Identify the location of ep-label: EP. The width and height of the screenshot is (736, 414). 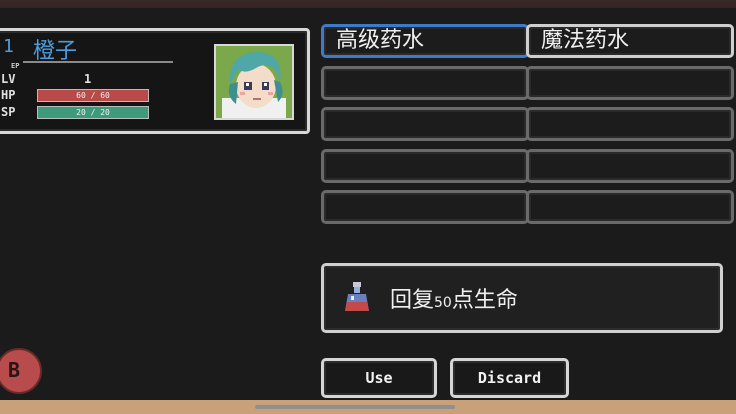
(15, 66).